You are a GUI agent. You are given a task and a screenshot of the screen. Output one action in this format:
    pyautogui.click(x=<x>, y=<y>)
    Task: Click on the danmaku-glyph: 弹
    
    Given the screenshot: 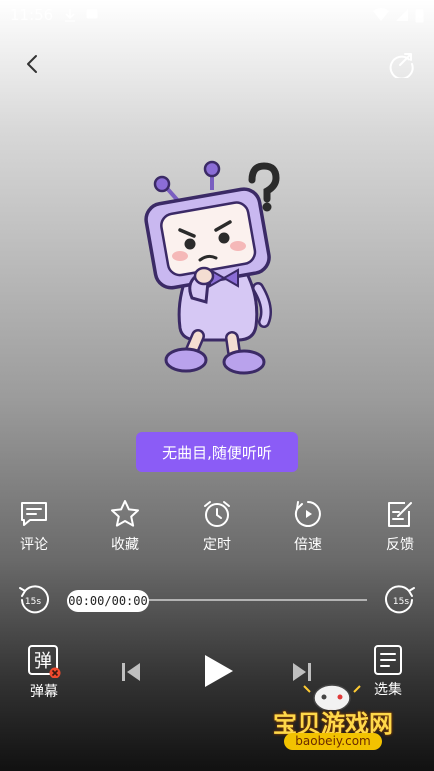 What is the action you would take?
    pyautogui.click(x=43, y=661)
    